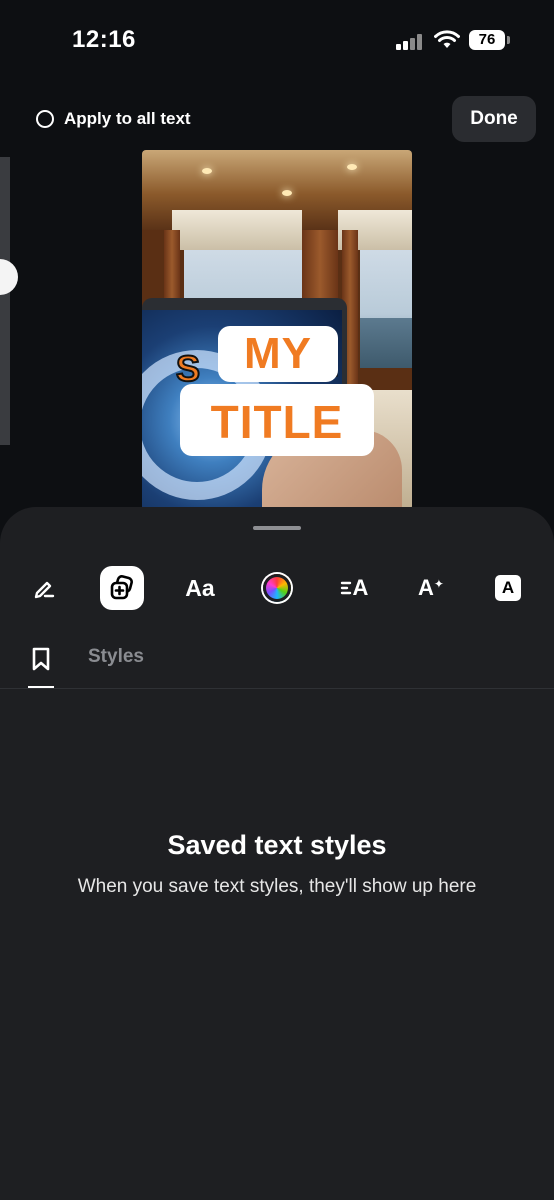 This screenshot has width=554, height=1200. What do you see at coordinates (438, 584) in the screenshot?
I see `sparkle-icon: ✦` at bounding box center [438, 584].